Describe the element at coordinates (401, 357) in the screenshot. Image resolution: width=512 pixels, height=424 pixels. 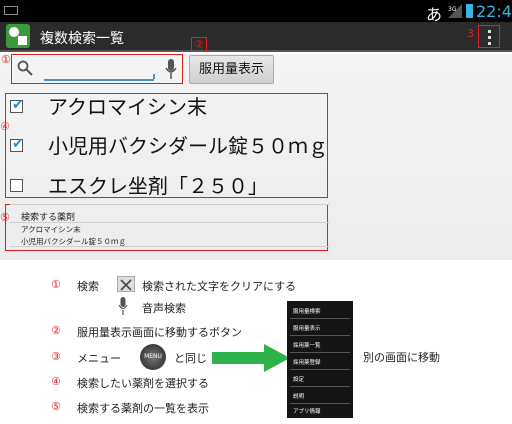
I see `other-screen-note: 別の画面に移動` at that location.